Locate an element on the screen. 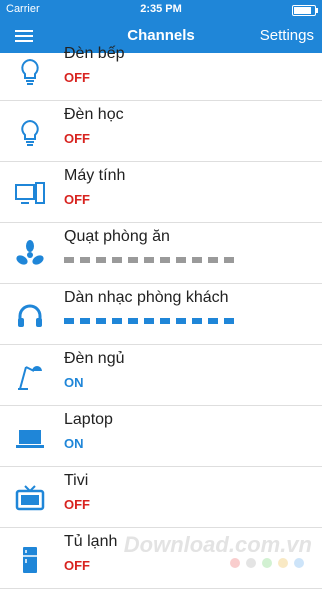  channel-row-tivi: Tivi OFF is located at coordinates (161, 497).